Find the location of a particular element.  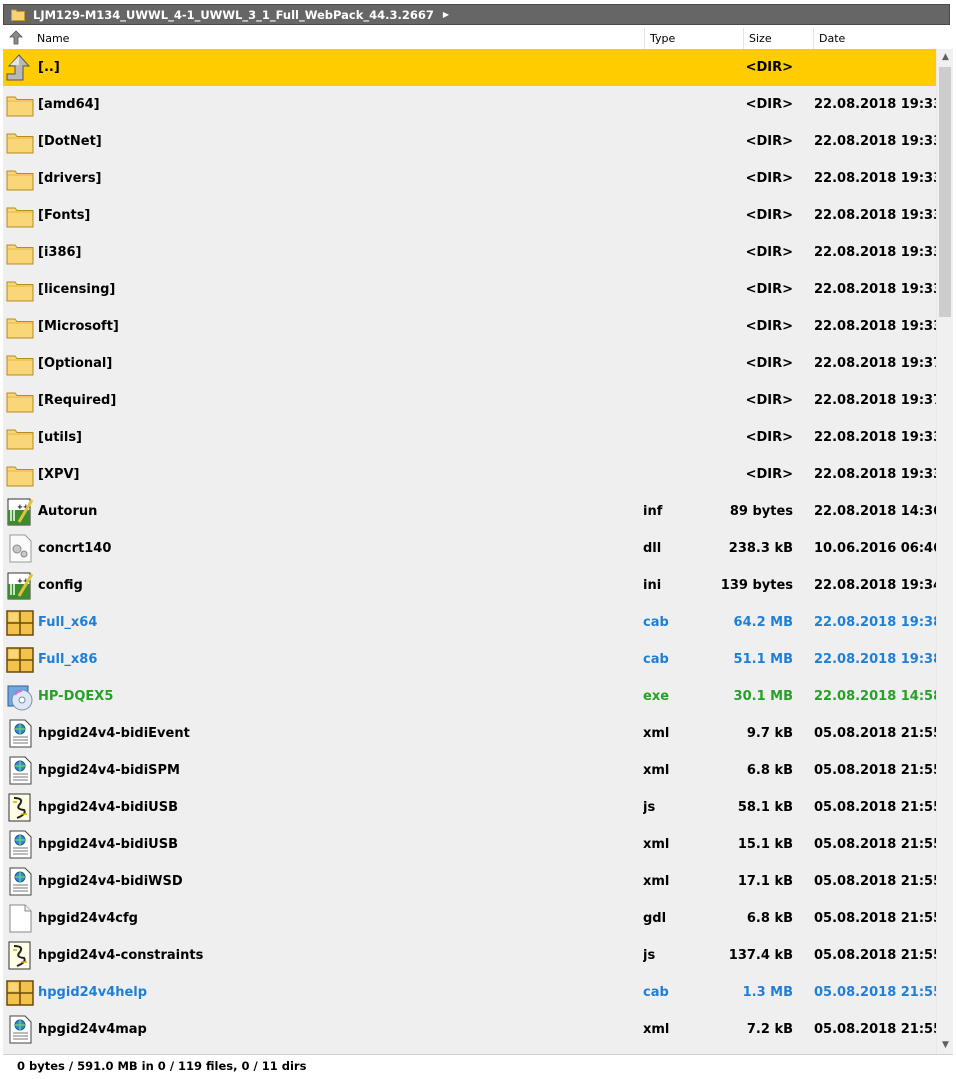

file-row: ++ config ini 139 bytes 22.08.2018 19:34 is located at coordinates (469, 585).